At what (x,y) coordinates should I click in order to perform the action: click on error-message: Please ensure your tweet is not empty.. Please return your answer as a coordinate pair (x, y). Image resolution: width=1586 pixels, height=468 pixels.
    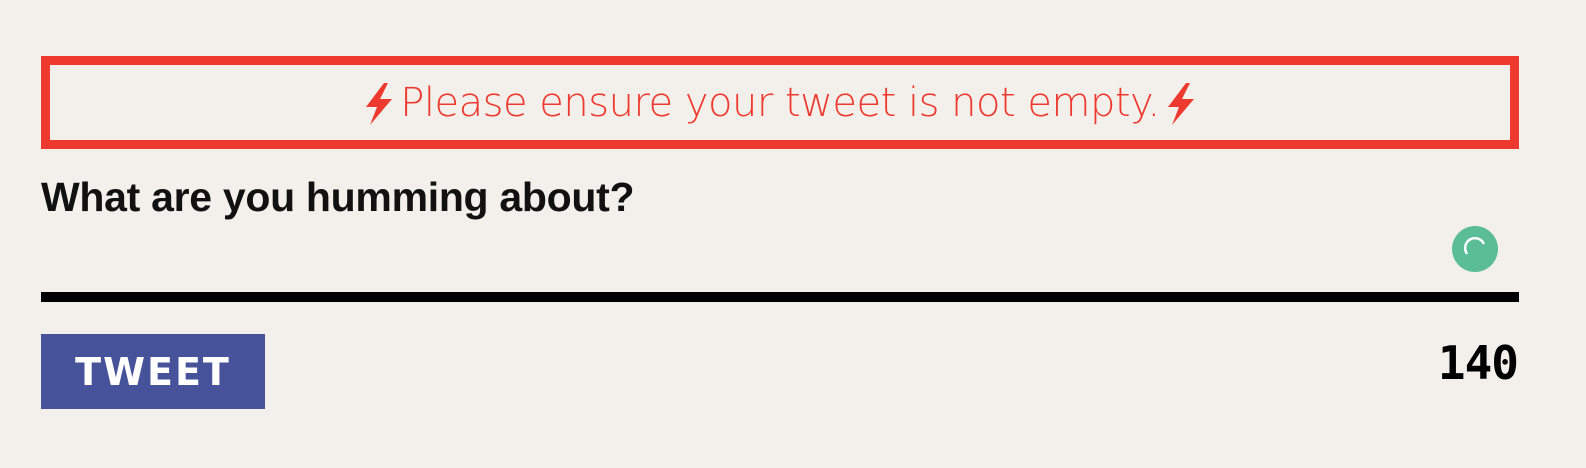
    Looking at the image, I should click on (780, 102).